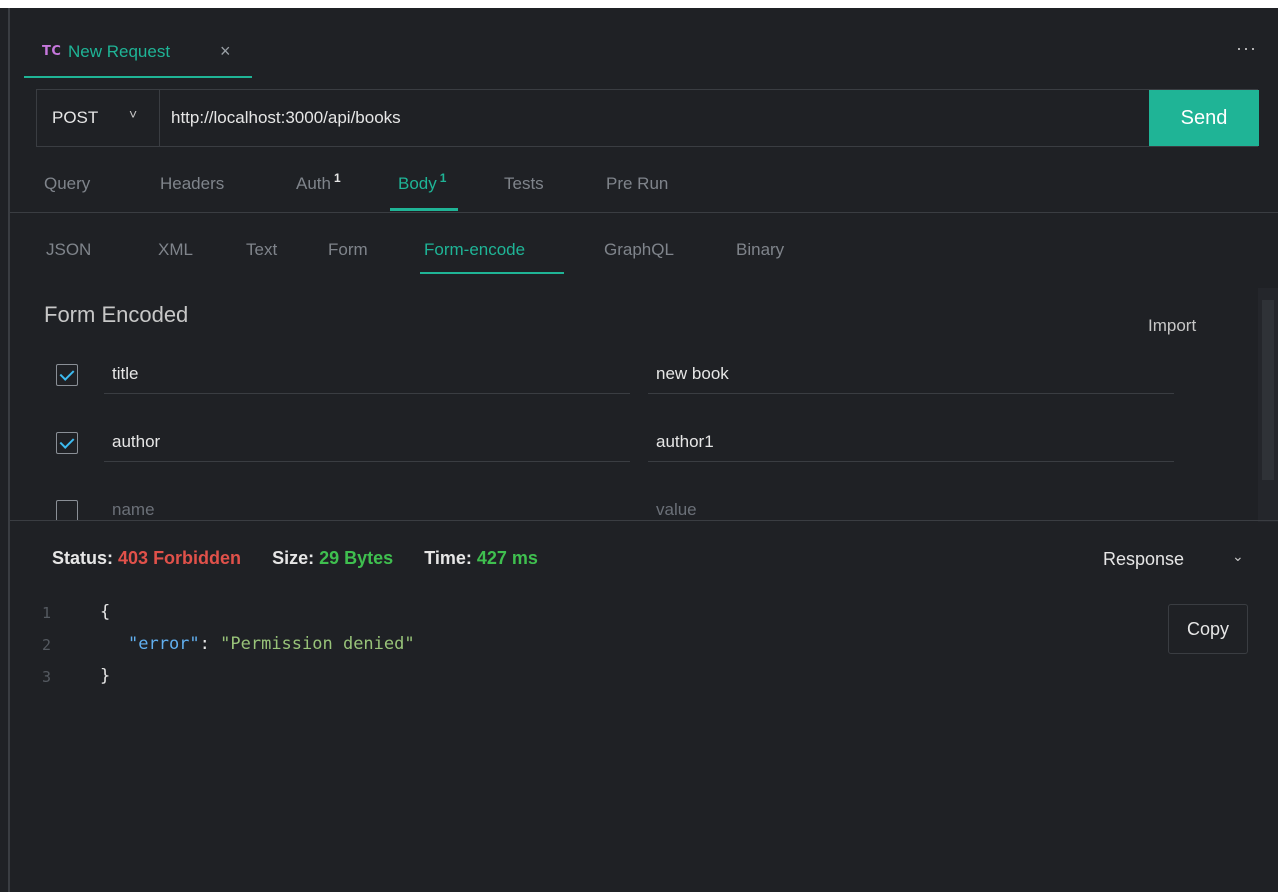  I want to click on status-value: 403 Forbidden, so click(180, 558).